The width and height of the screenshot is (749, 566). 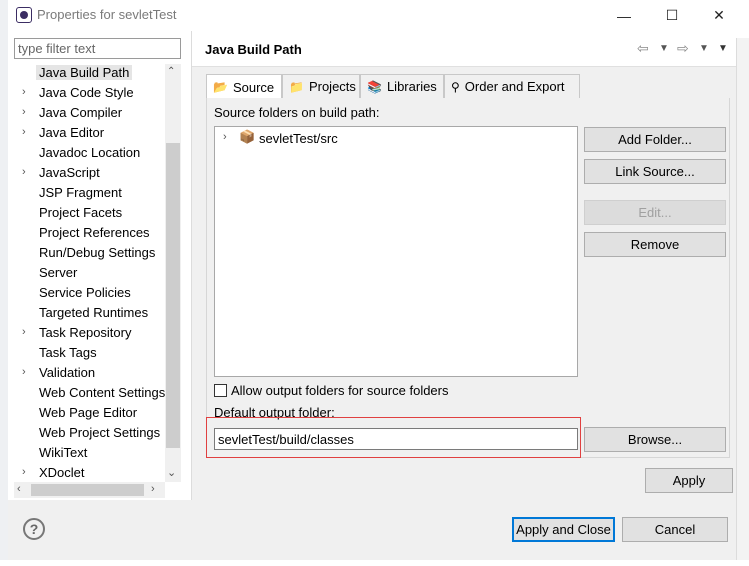 What do you see at coordinates (340, 390) in the screenshot?
I see `allow-output-folders-label: Allow output folders for source folders` at bounding box center [340, 390].